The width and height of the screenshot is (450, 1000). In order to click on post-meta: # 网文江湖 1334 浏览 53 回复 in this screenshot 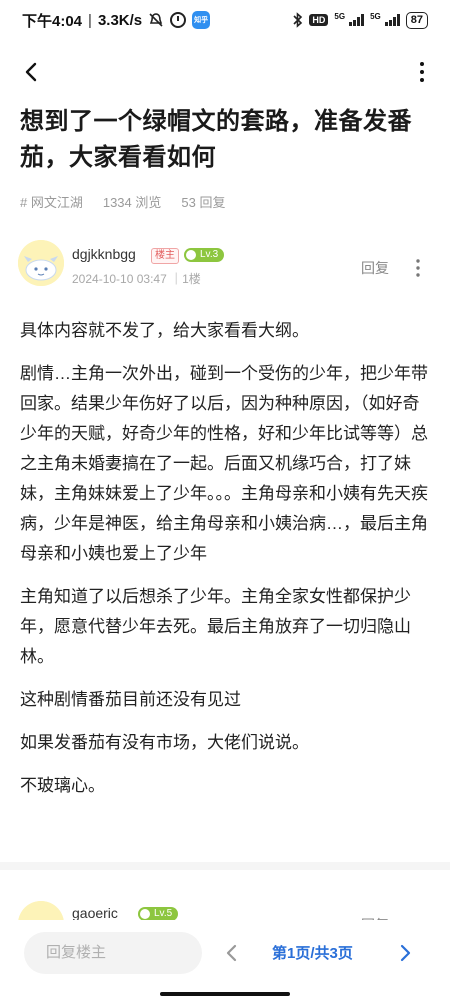, I will do `click(122, 201)`.